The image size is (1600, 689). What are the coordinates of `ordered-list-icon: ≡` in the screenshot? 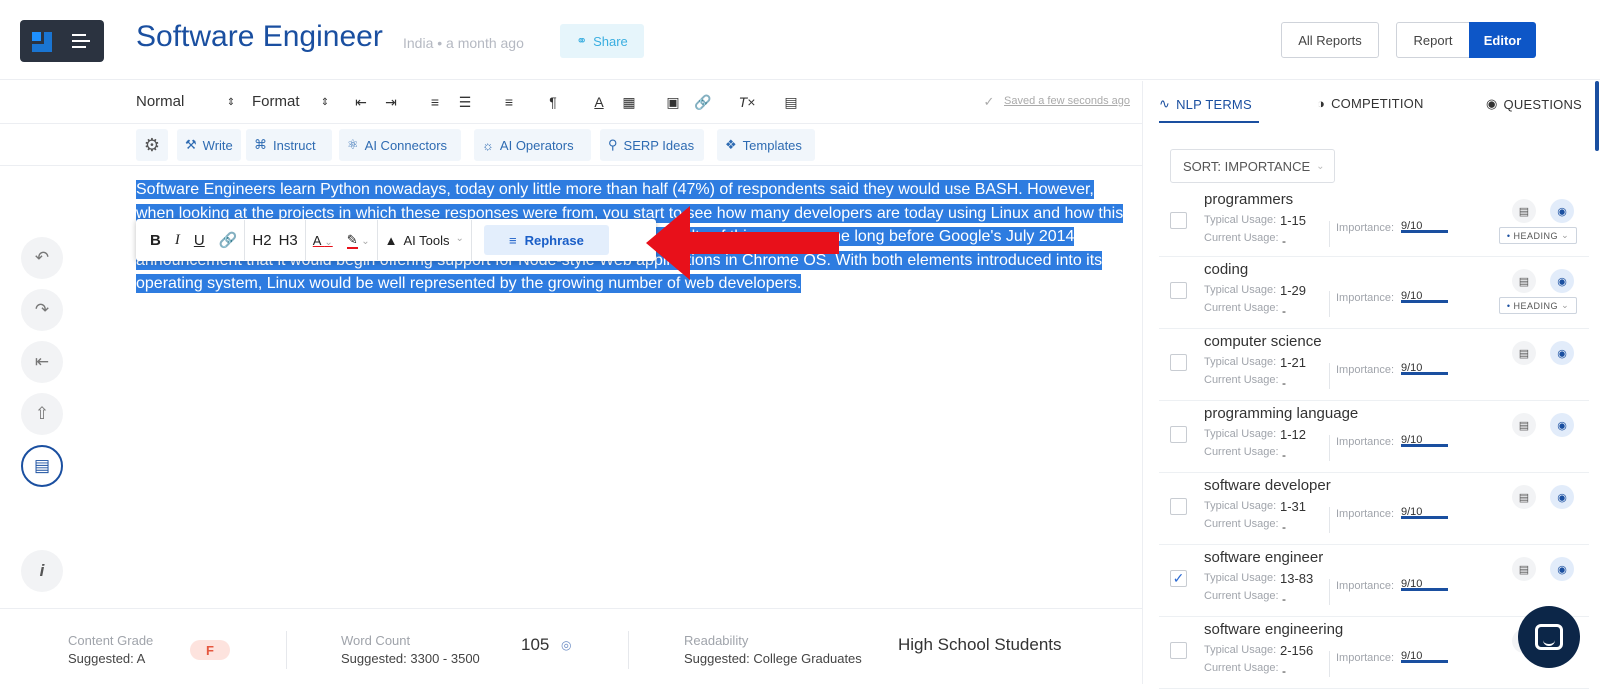 It's located at (435, 102).